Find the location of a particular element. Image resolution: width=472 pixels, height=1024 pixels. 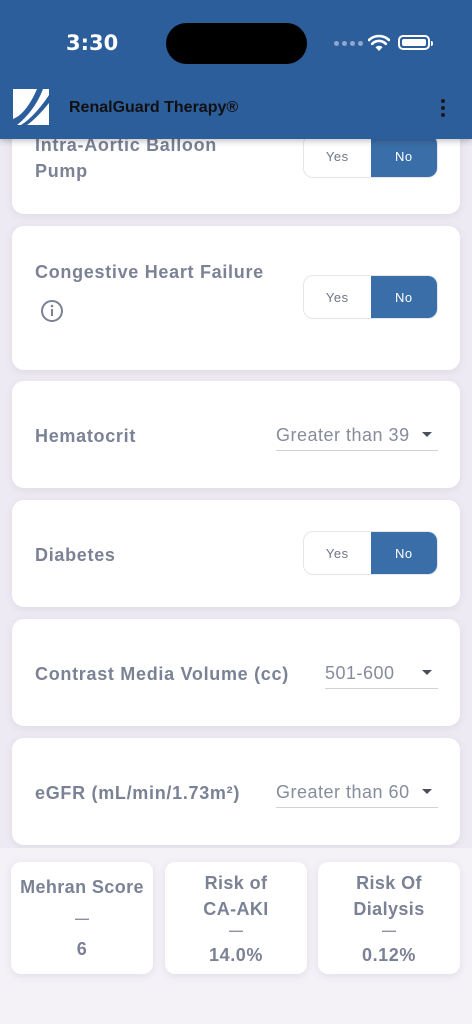

iabp-label: Intra-Aortic Balloon Pump is located at coordinates (126, 158).